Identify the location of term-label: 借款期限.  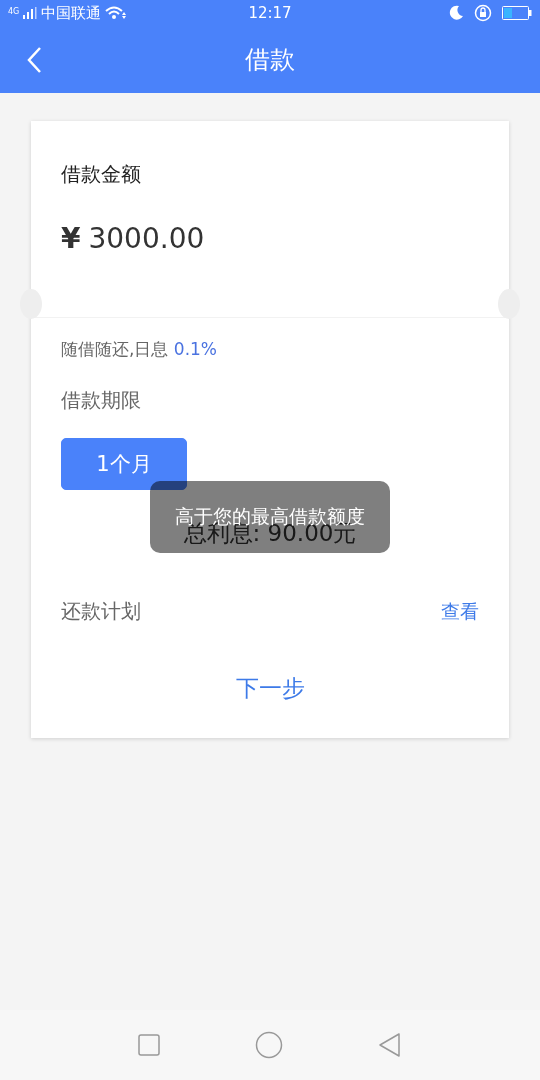
(101, 400).